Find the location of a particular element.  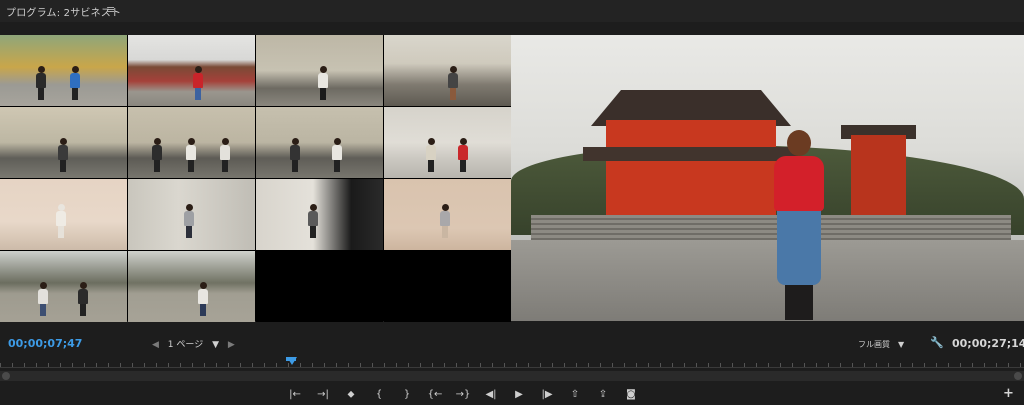

mark-out-button: →| is located at coordinates (323, 394).